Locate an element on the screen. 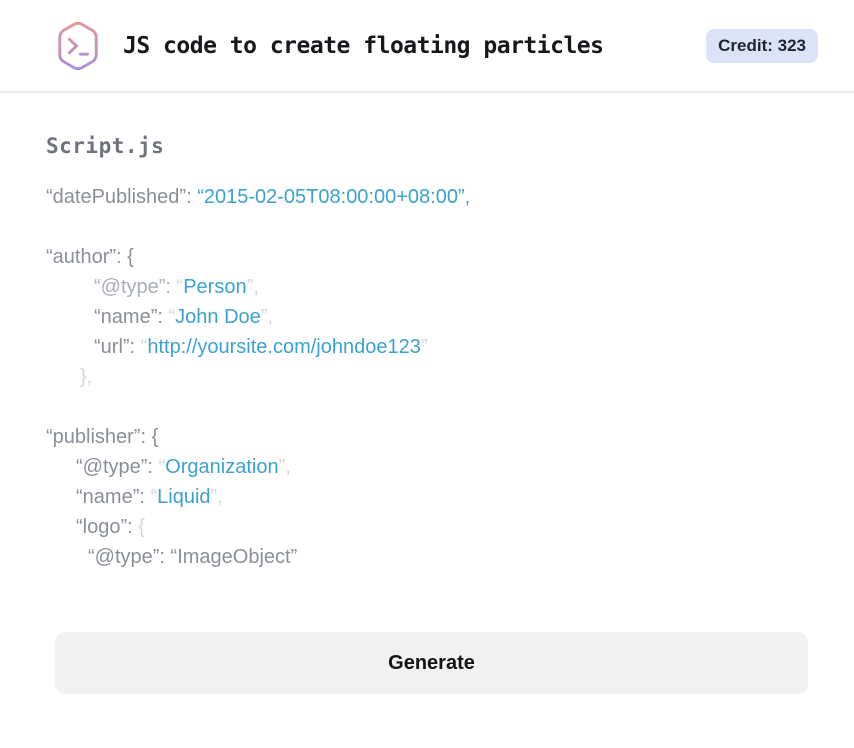  page-title: JS code to create floating particles is located at coordinates (363, 45).